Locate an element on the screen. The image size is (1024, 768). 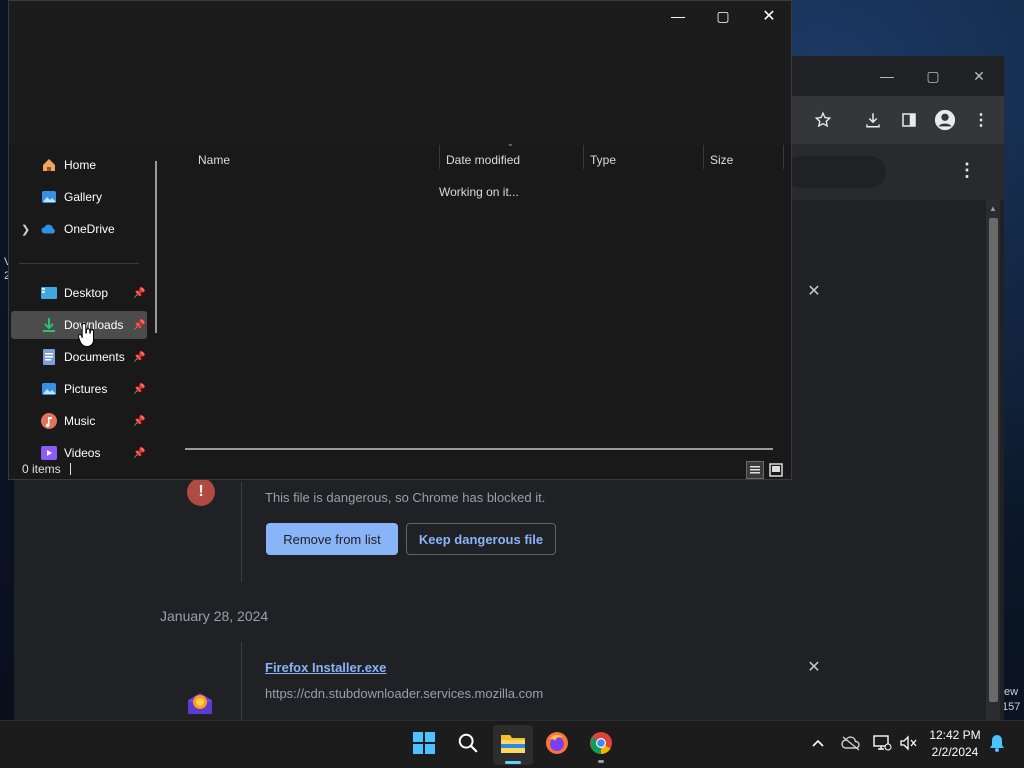
clock-date: 2/2/2024 is located at coordinates (955, 752).